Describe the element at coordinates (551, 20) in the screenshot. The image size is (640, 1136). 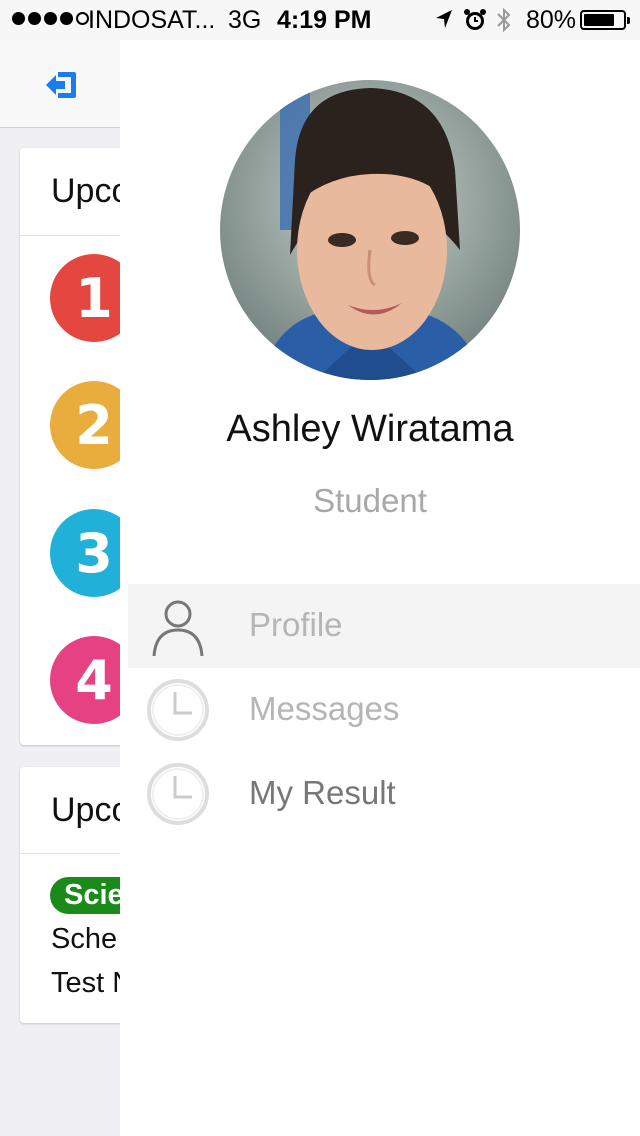
I see `battery-percent: 80%` at that location.